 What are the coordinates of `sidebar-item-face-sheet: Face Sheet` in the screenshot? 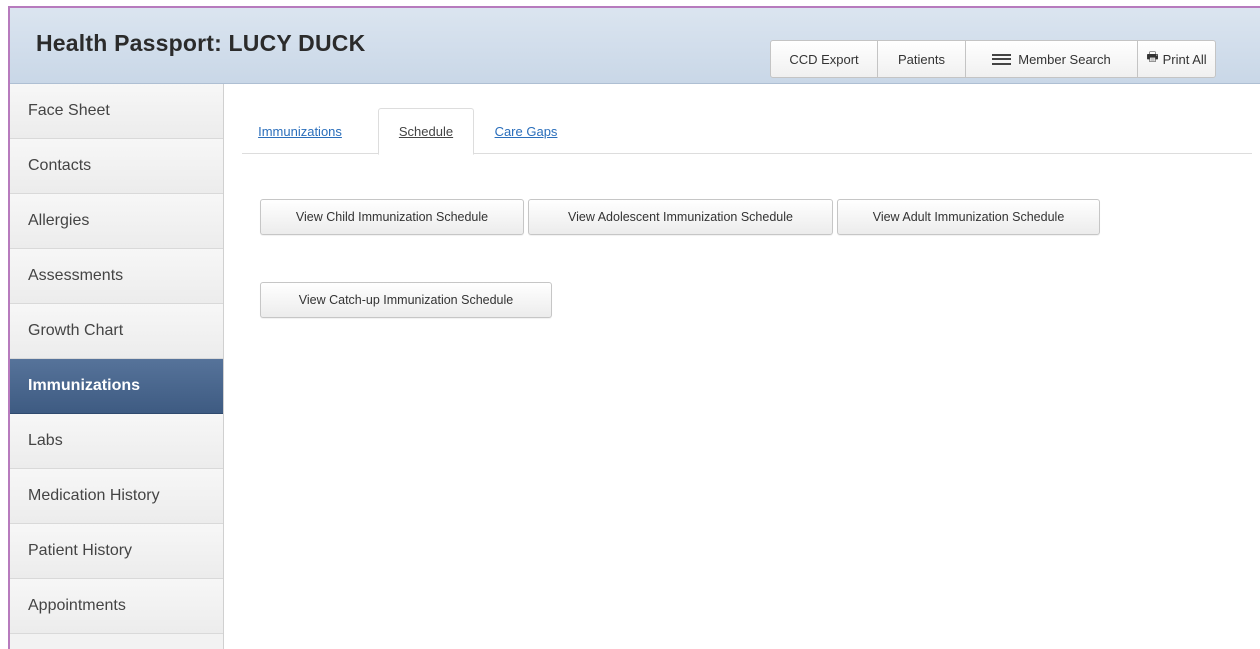 It's located at (116, 111).